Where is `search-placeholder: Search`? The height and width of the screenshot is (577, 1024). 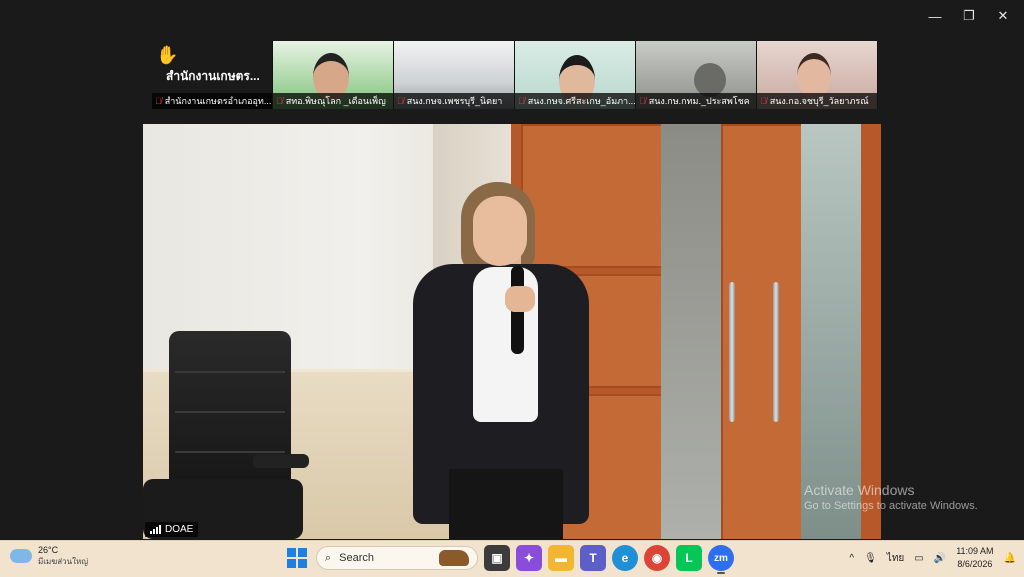
search-placeholder: Search is located at coordinates (357, 558).